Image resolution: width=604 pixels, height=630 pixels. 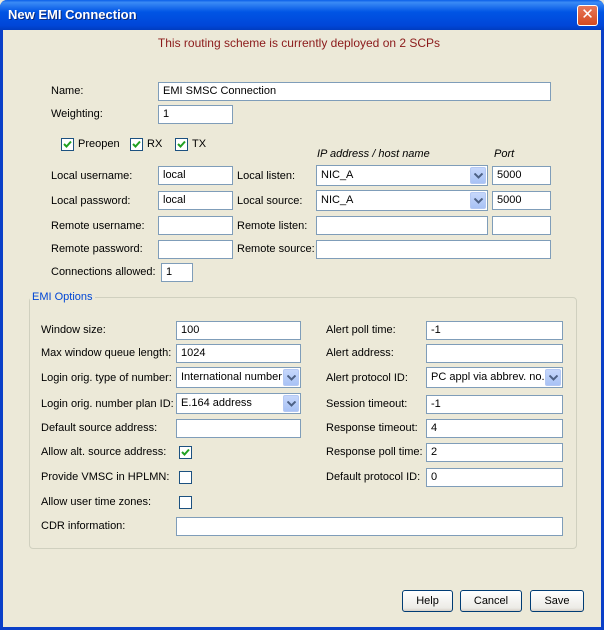 I want to click on local-username-input: local, so click(x=195, y=175).